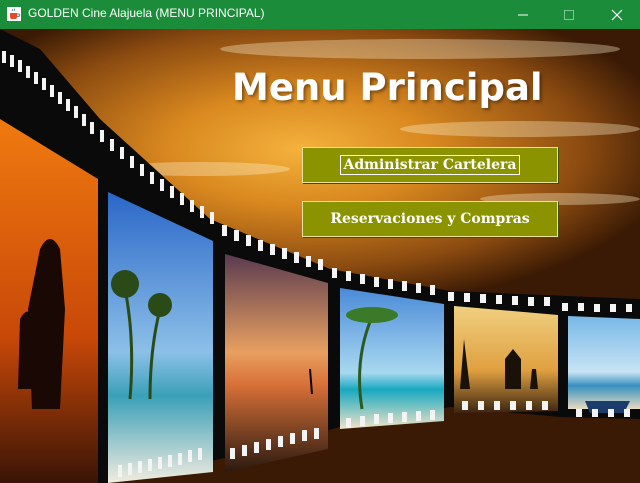  What do you see at coordinates (387, 87) in the screenshot?
I see `page-title: Menu Principal` at bounding box center [387, 87].